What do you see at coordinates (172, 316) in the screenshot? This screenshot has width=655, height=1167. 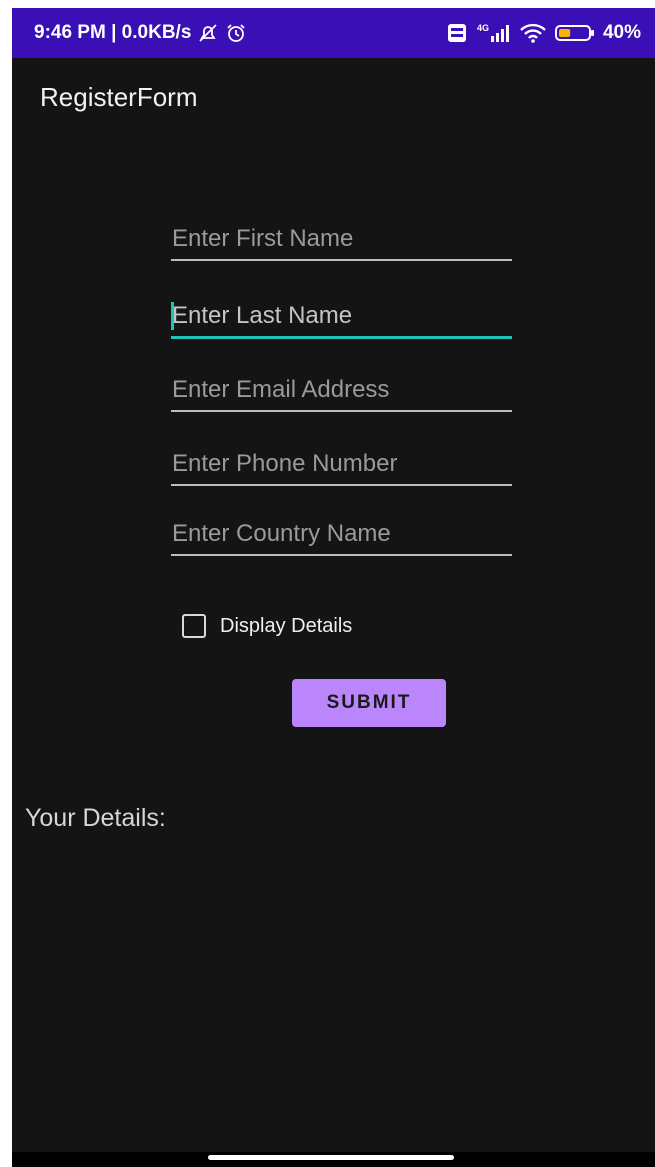 I see `text-cursor` at bounding box center [172, 316].